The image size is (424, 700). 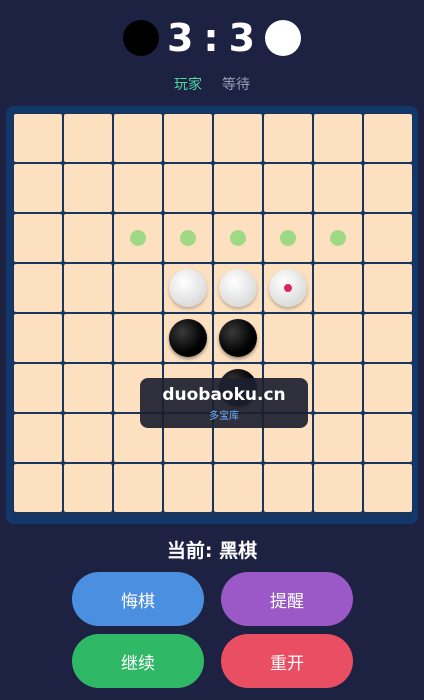 What do you see at coordinates (212, 84) in the screenshot?
I see `turn-status: 玩家 等待` at bounding box center [212, 84].